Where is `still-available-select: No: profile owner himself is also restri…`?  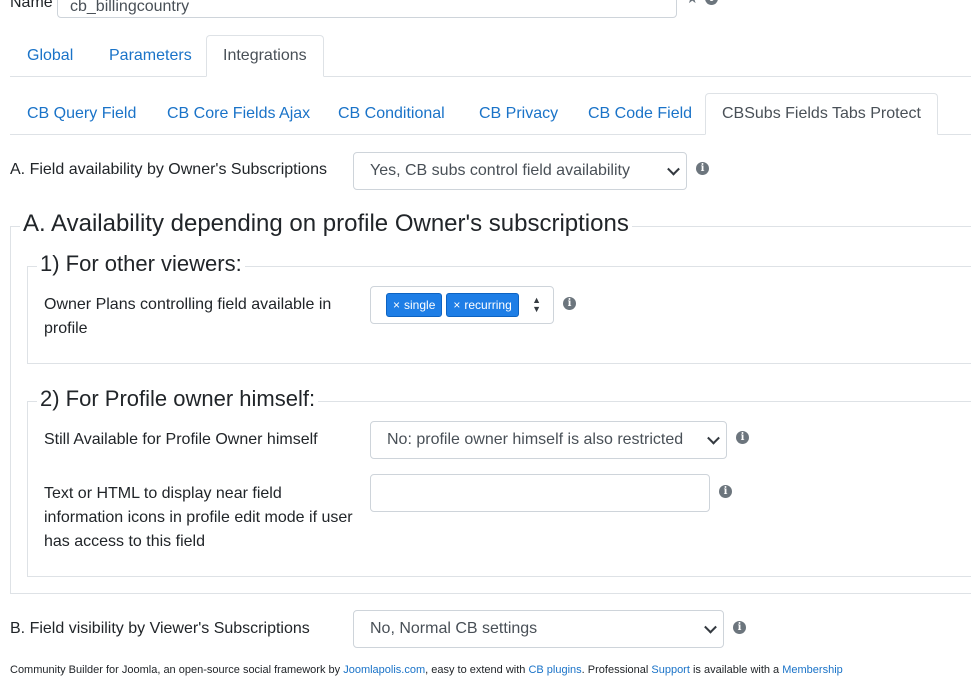 still-available-select: No: profile owner himself is also restri… is located at coordinates (548, 440).